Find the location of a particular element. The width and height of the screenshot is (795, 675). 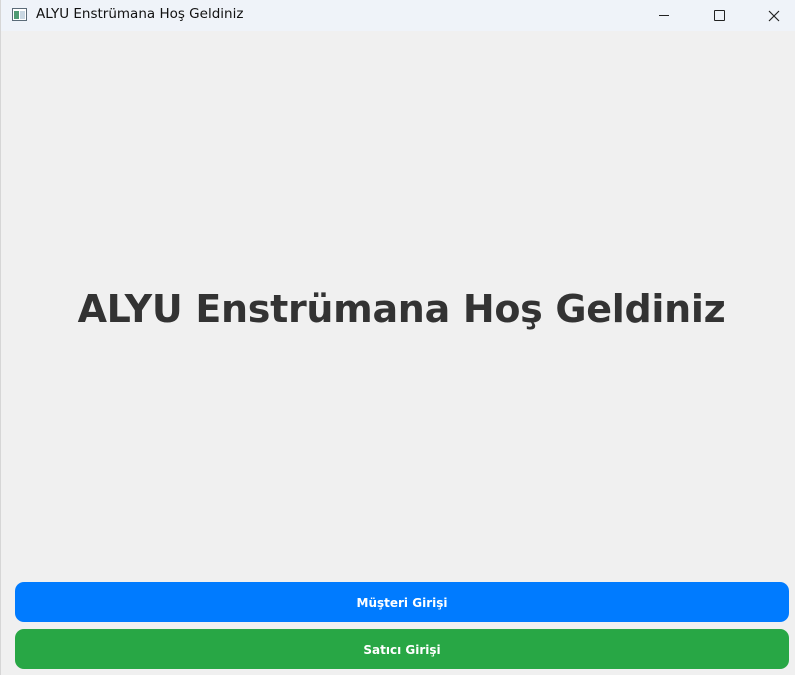

customer-login-button: Müşteri Girişi is located at coordinates (402, 602).